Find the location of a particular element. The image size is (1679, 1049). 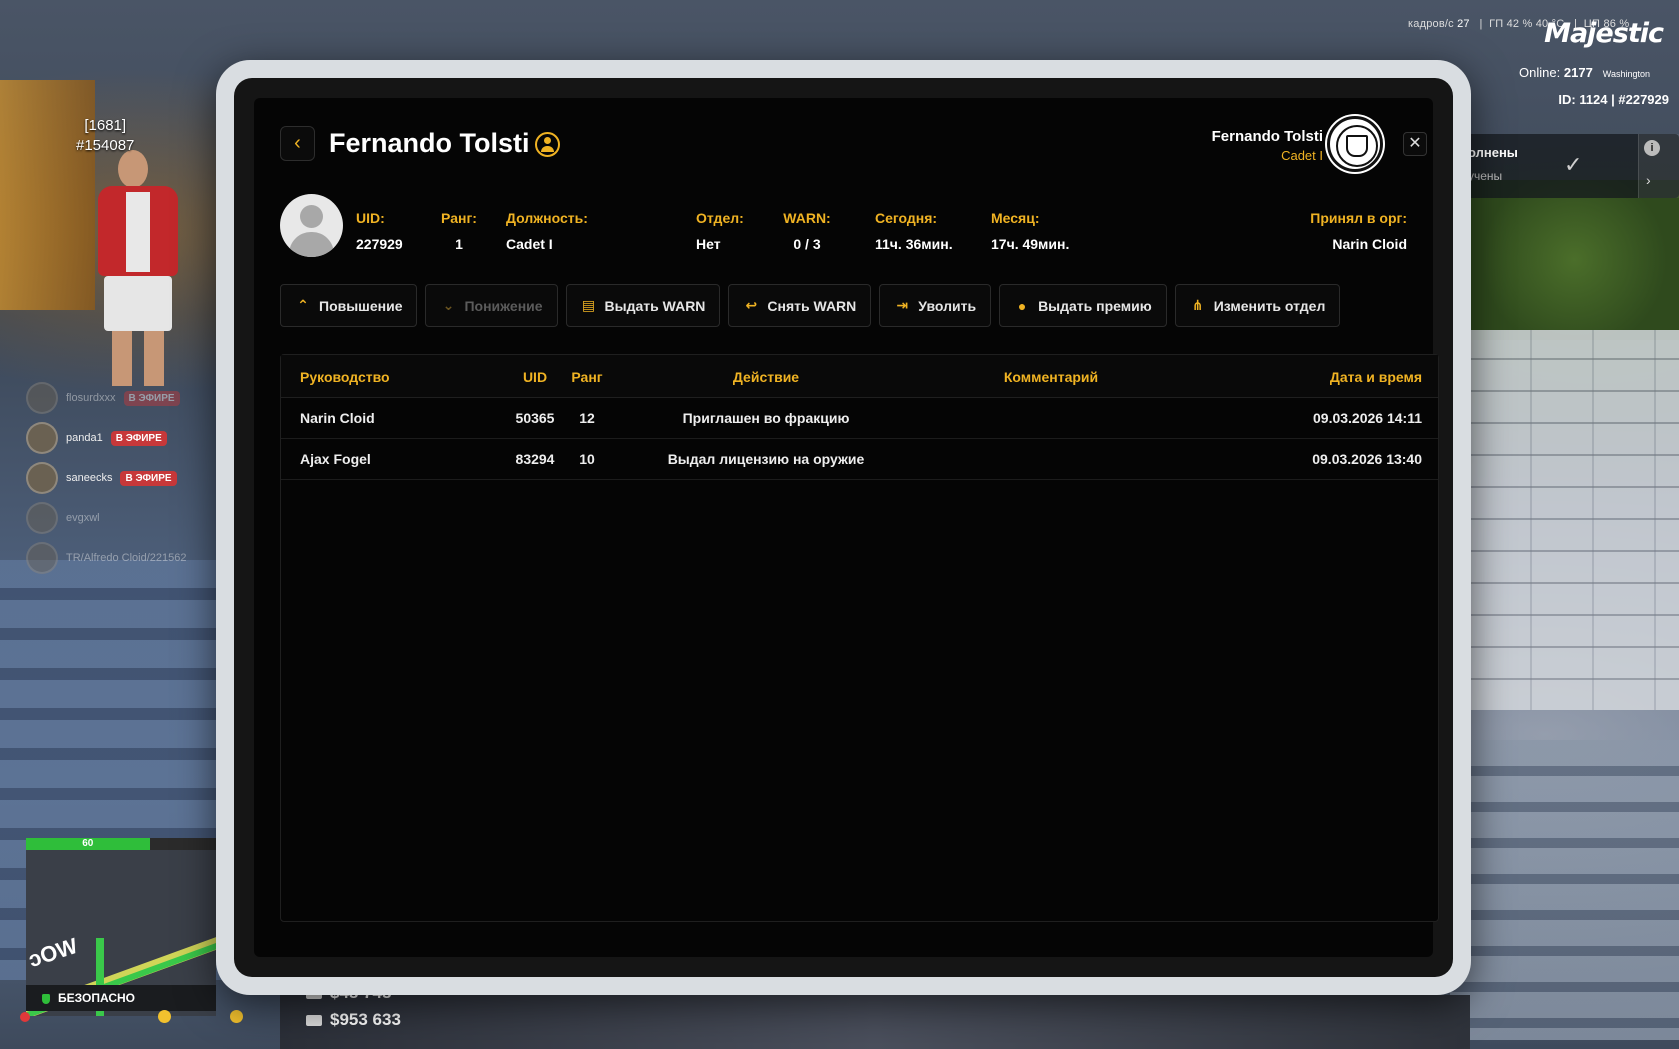

stat-warn: WARN: 0 / 3 is located at coordinates (807, 231).